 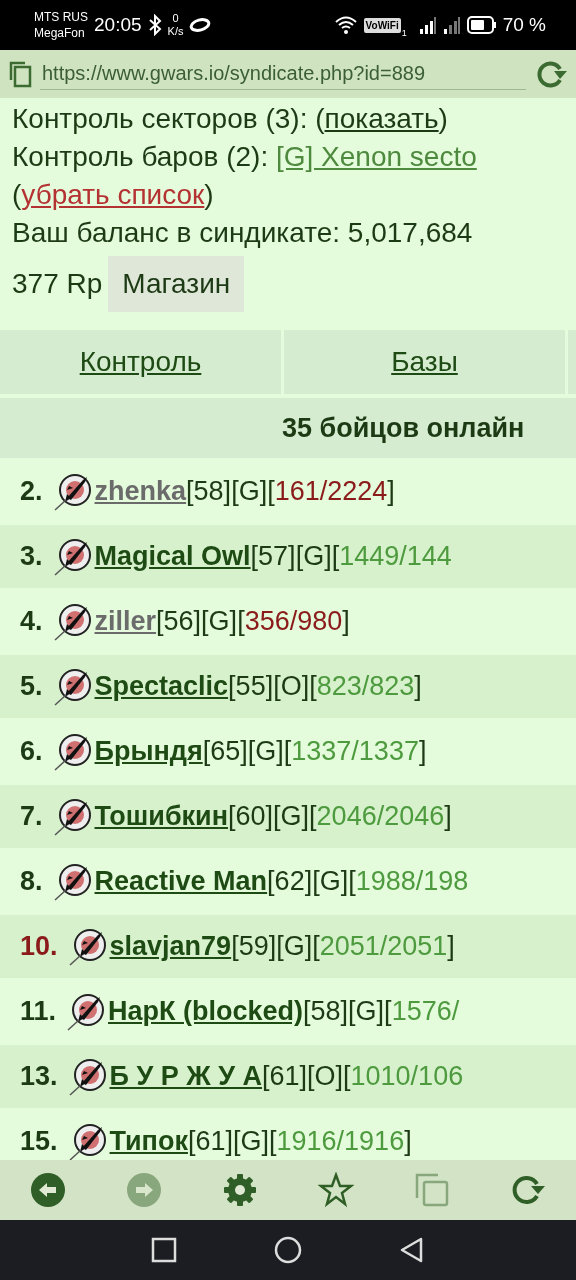 I want to click on rank-number: 7., so click(x=31, y=816).